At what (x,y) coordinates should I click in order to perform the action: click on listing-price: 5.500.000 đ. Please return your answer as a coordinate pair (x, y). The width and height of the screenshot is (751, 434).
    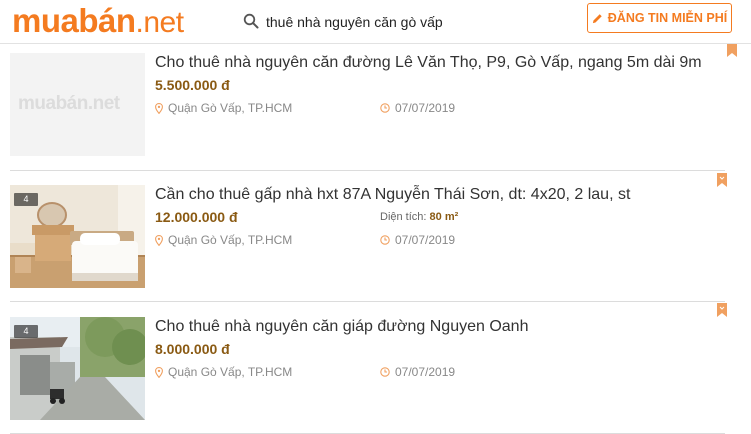
    Looking at the image, I should click on (192, 85).